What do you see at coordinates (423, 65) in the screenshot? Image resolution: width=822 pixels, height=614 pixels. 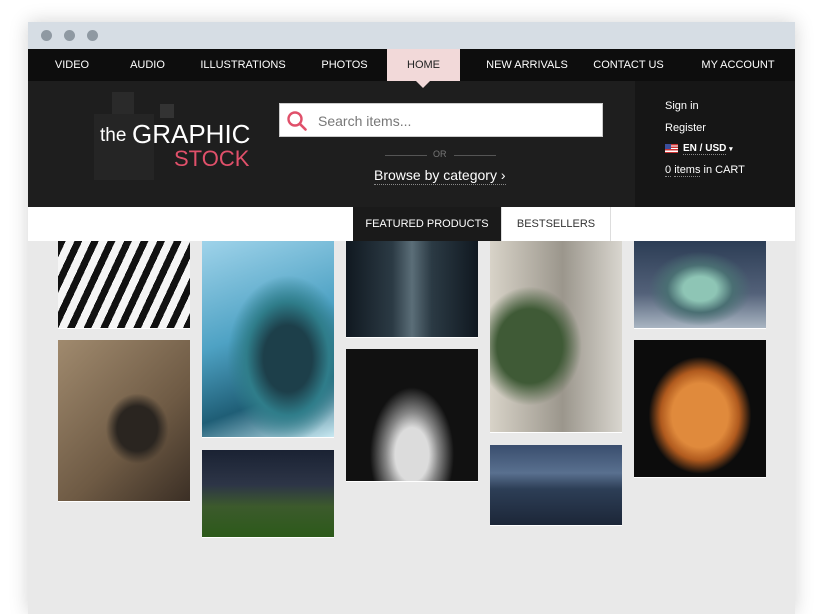 I see `nav-item-home: HOME` at bounding box center [423, 65].